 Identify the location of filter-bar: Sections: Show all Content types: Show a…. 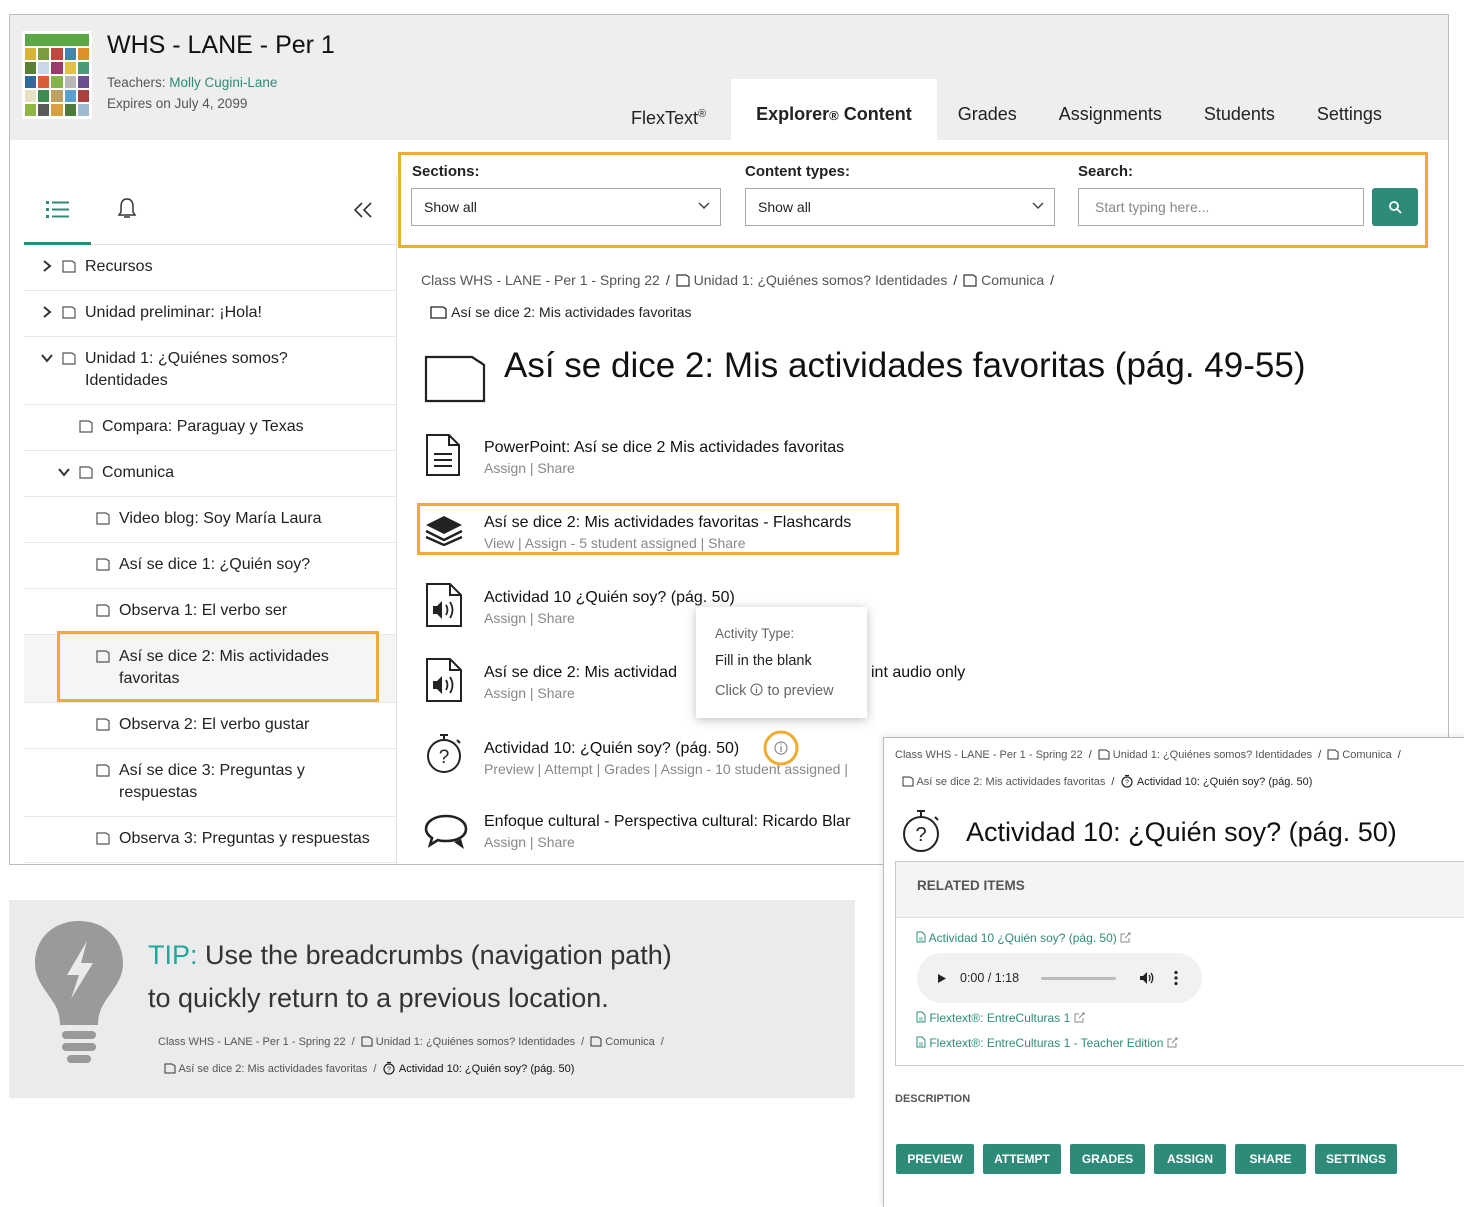
(913, 200).